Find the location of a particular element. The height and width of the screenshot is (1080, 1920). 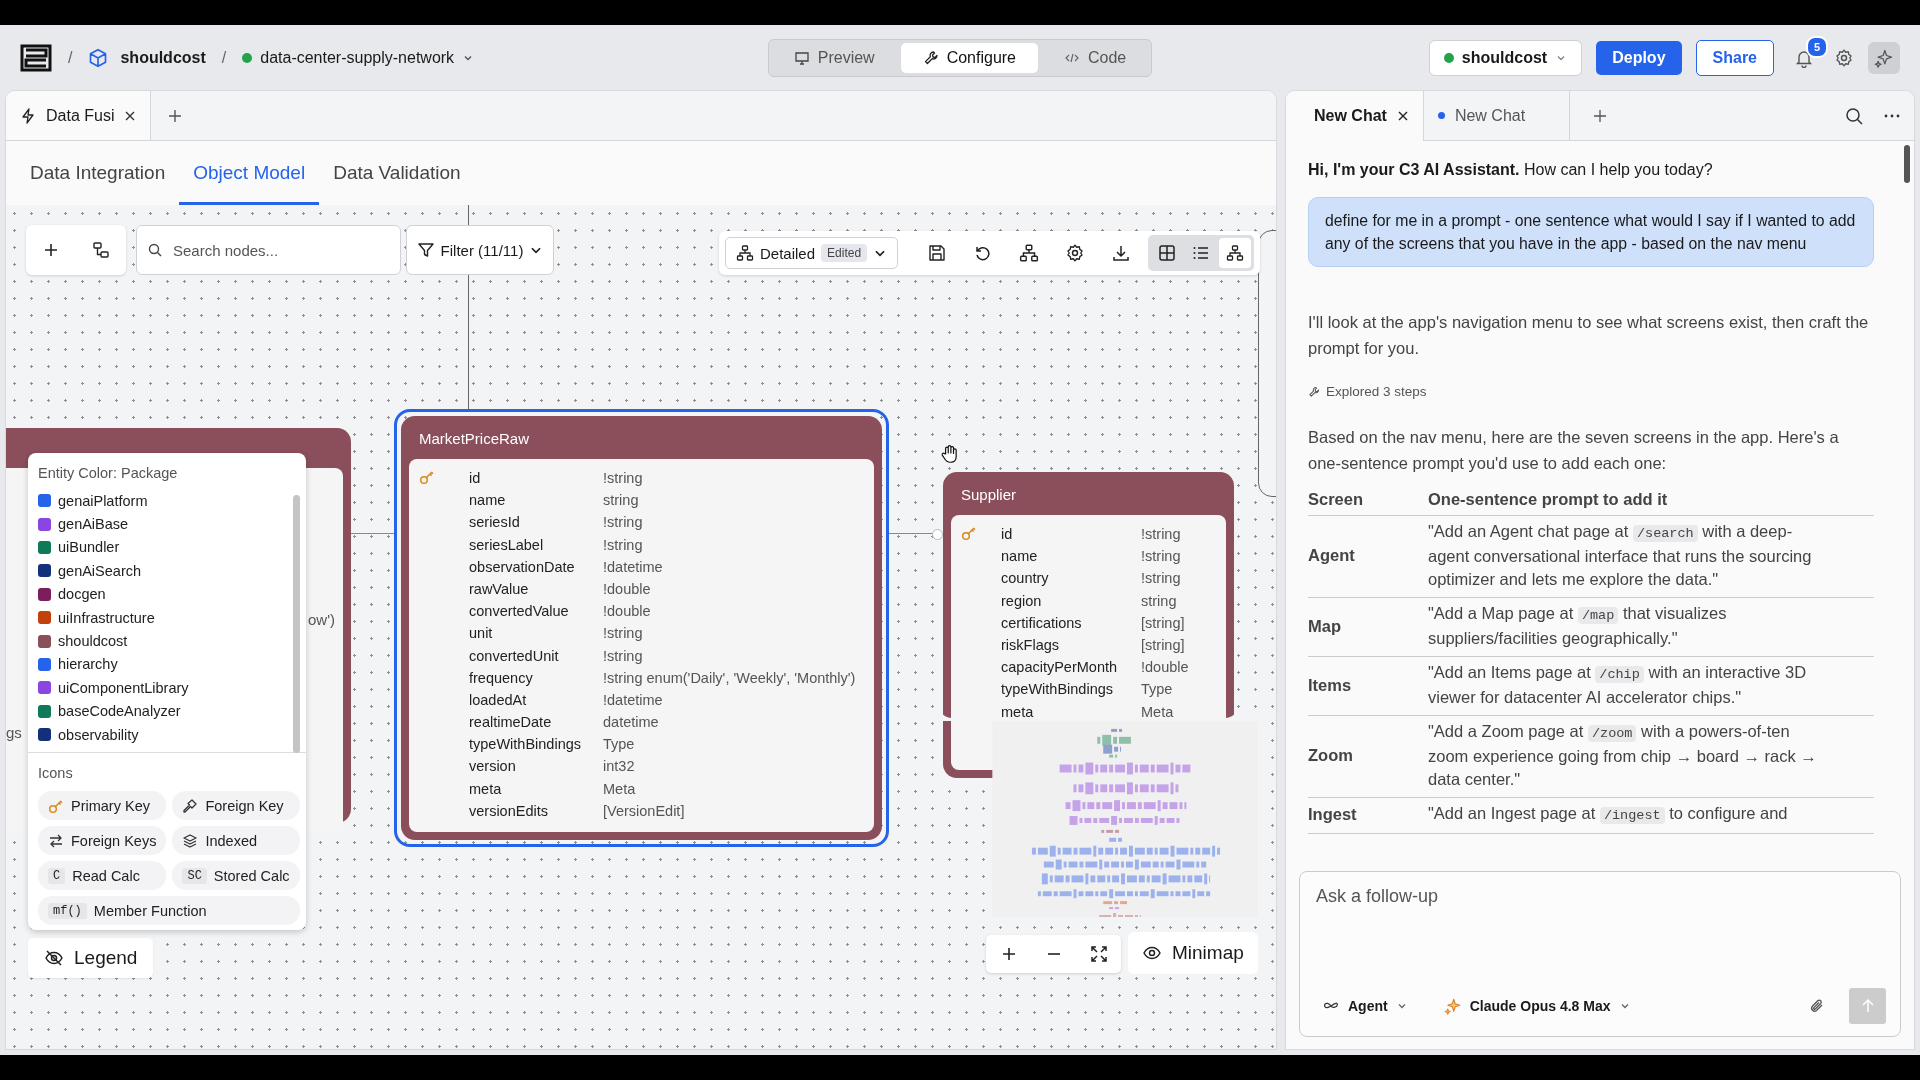

legend-title: Entity Color: Package is located at coordinates (108, 473).